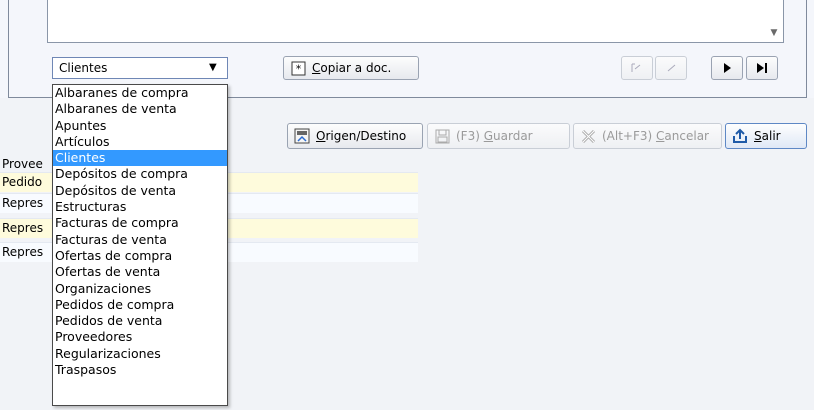 Image resolution: width=814 pixels, height=410 pixels. What do you see at coordinates (588, 136) in the screenshot?
I see `cancel-x-icon` at bounding box center [588, 136].